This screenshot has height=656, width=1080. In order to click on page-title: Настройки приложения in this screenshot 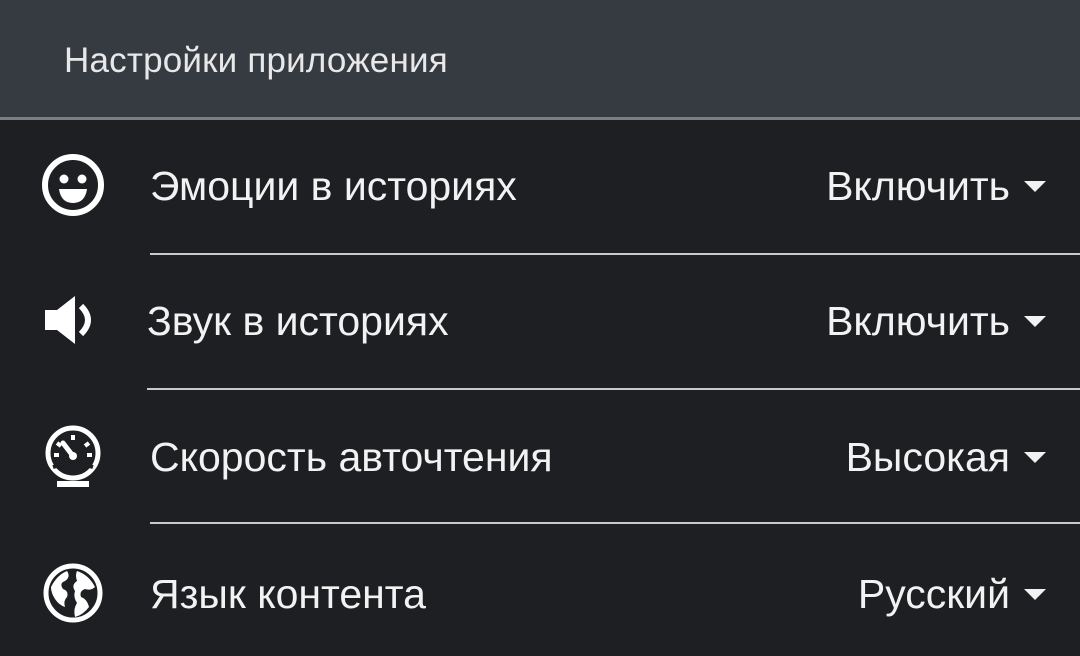, I will do `click(256, 60)`.